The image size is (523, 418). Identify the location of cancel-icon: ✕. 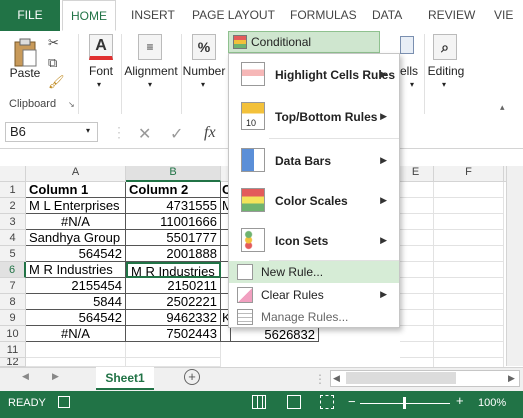
(144, 134).